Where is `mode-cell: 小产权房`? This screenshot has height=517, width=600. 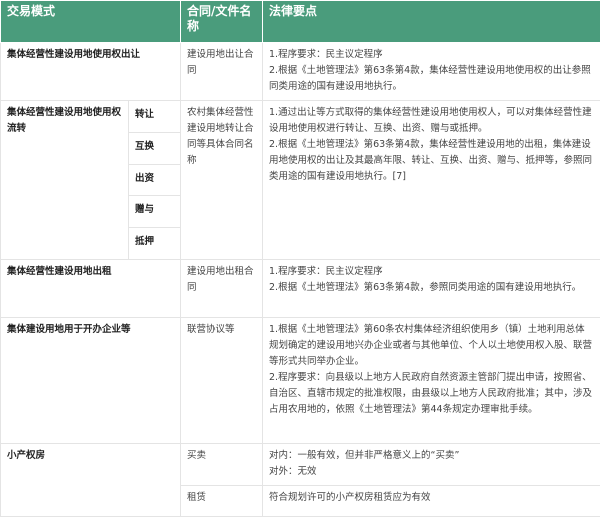 mode-cell: 小产权房 is located at coordinates (91, 480).